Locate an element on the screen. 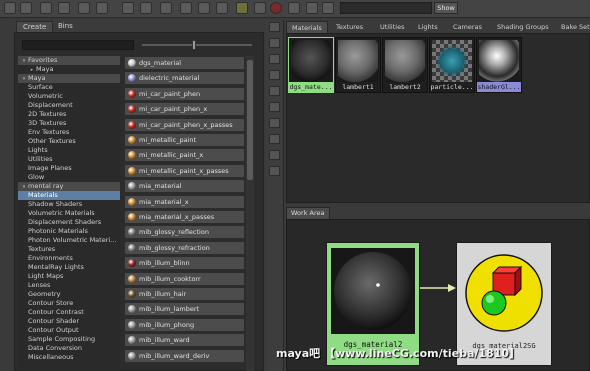  node-type-button: mib_illum_hair is located at coordinates (184, 294).